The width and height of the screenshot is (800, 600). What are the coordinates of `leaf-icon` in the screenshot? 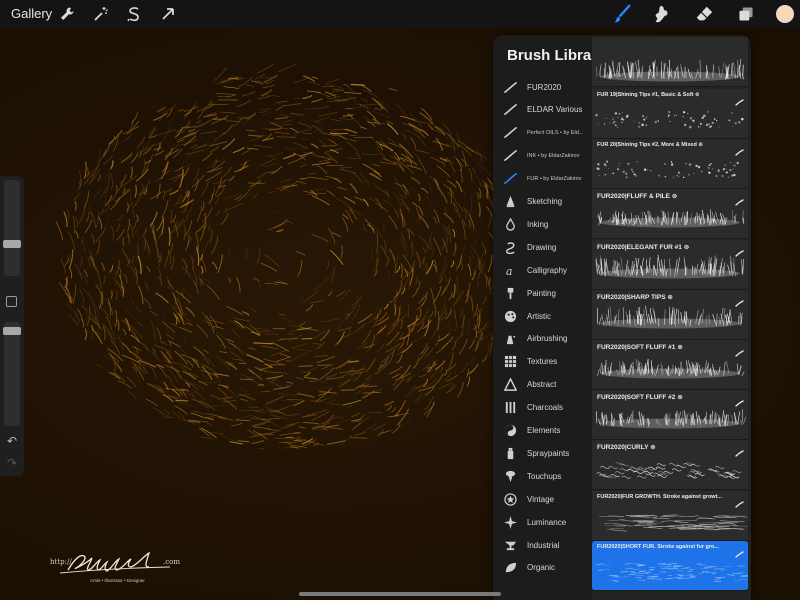 It's located at (510, 568).